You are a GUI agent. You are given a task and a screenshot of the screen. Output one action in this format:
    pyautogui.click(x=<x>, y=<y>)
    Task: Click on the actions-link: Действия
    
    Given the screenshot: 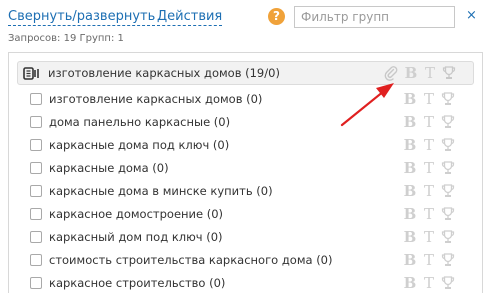 What is the action you would take?
    pyautogui.click(x=190, y=17)
    